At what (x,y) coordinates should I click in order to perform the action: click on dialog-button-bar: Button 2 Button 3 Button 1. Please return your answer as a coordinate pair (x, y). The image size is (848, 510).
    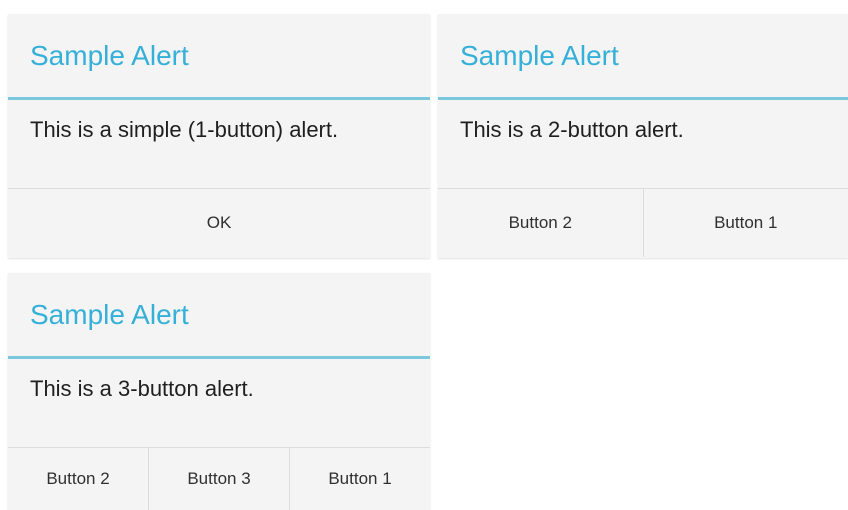
    Looking at the image, I should click on (219, 479).